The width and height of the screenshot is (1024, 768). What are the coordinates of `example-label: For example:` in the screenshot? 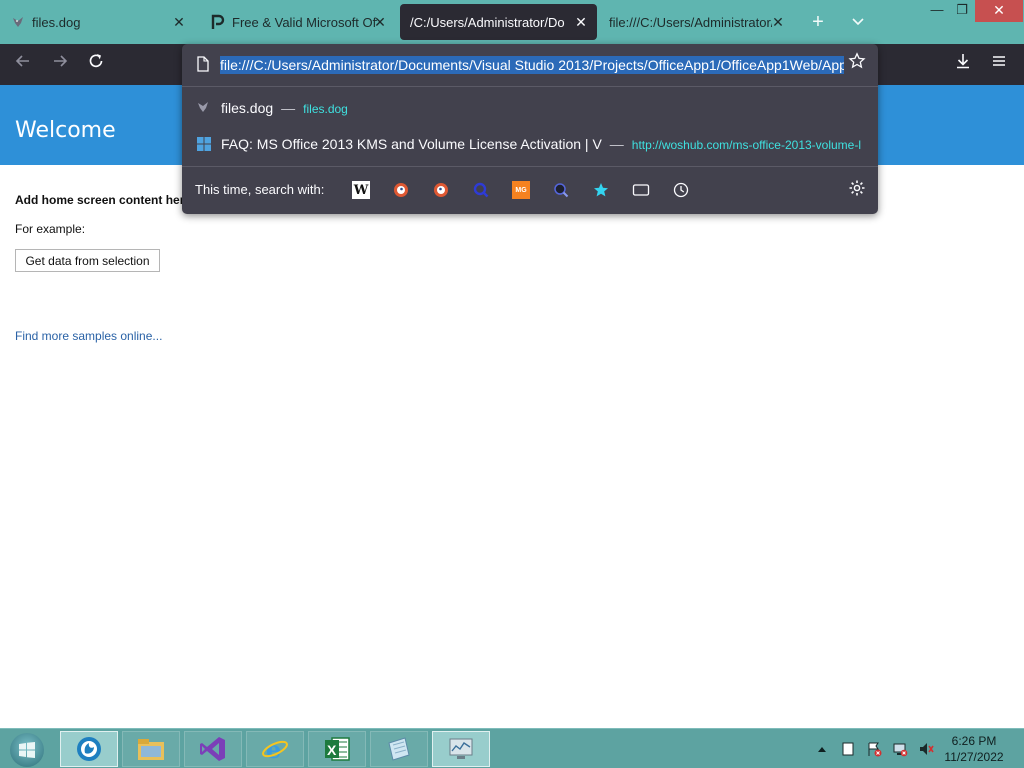 It's located at (50, 229).